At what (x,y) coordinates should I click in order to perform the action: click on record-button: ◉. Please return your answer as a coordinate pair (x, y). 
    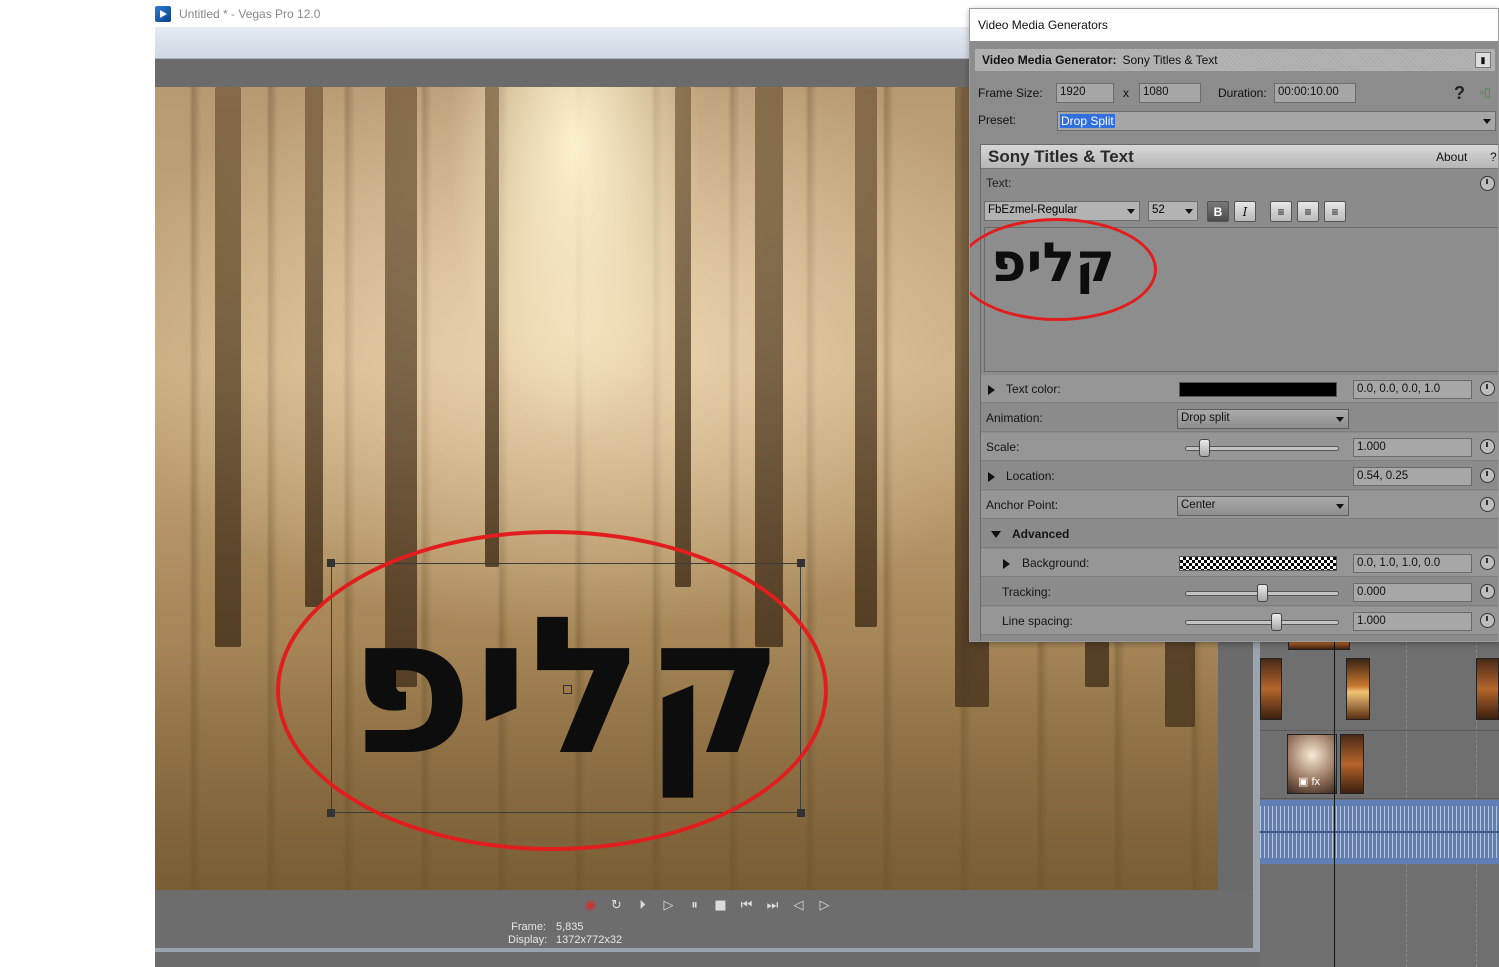
    Looking at the image, I should click on (591, 905).